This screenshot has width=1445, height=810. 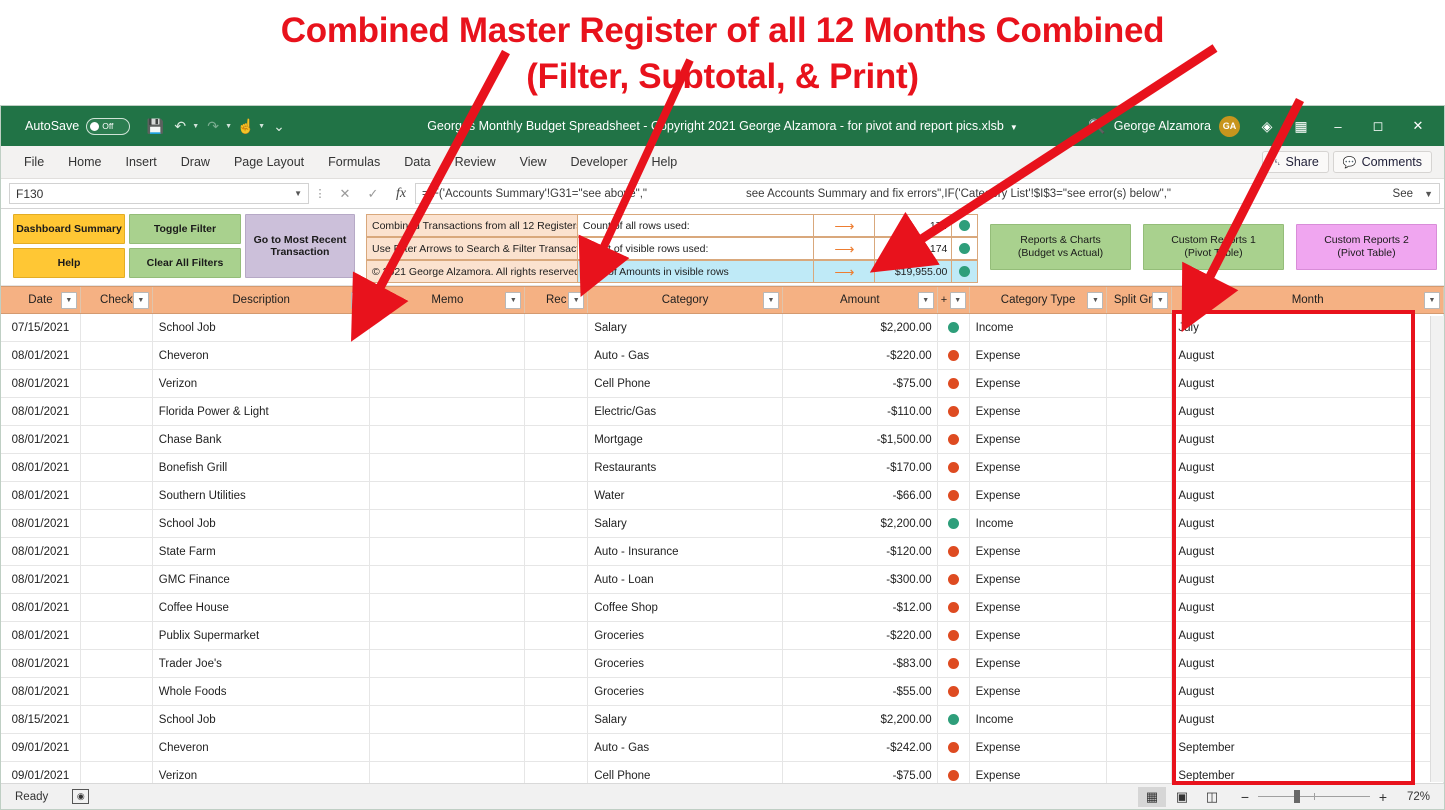 I want to click on tab-help: Help, so click(x=665, y=162).